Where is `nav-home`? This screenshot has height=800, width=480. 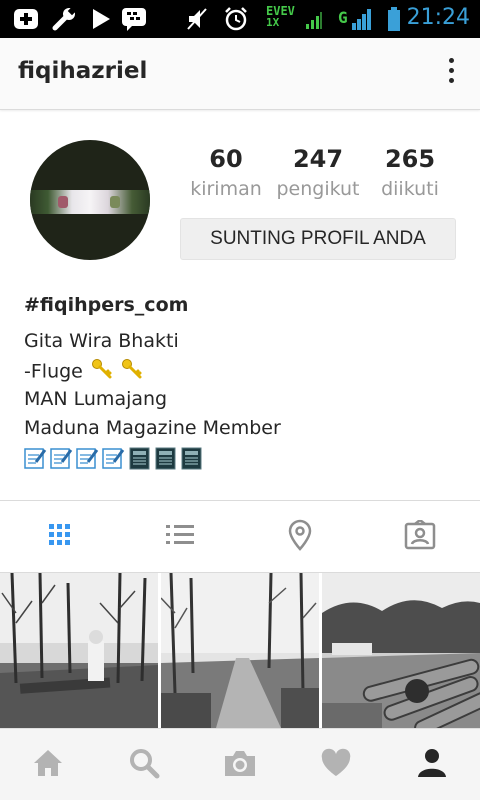 nav-home is located at coordinates (48, 764).